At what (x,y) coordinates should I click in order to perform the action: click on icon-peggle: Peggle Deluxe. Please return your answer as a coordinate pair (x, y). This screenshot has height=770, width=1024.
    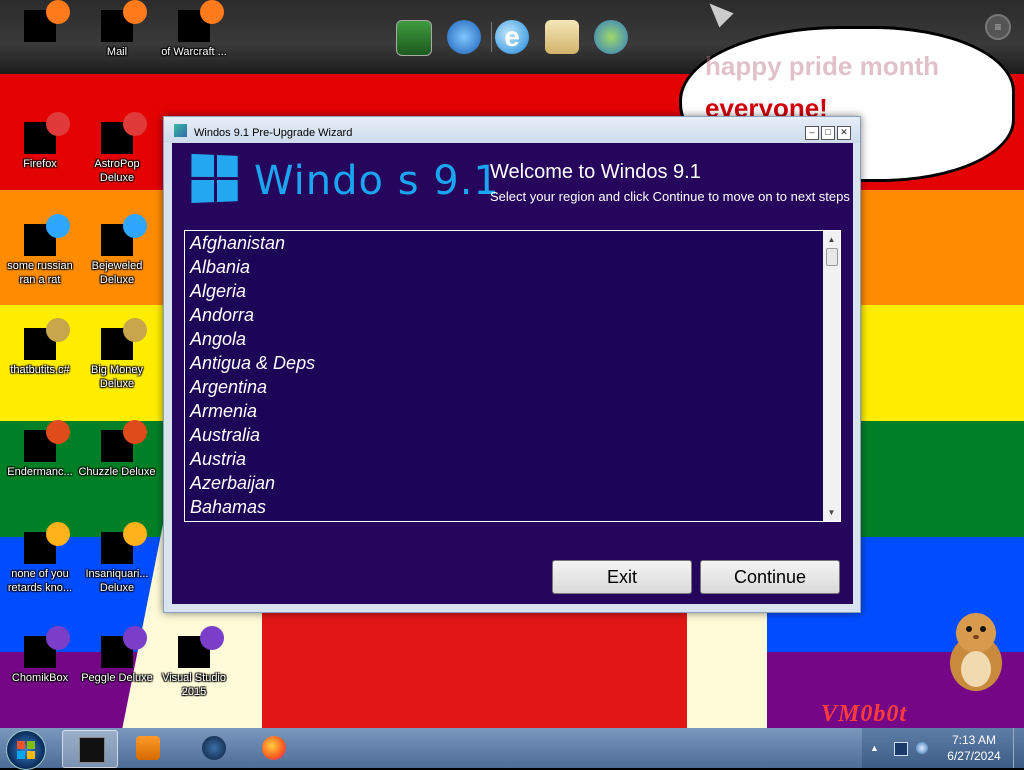
    Looking at the image, I should click on (117, 655).